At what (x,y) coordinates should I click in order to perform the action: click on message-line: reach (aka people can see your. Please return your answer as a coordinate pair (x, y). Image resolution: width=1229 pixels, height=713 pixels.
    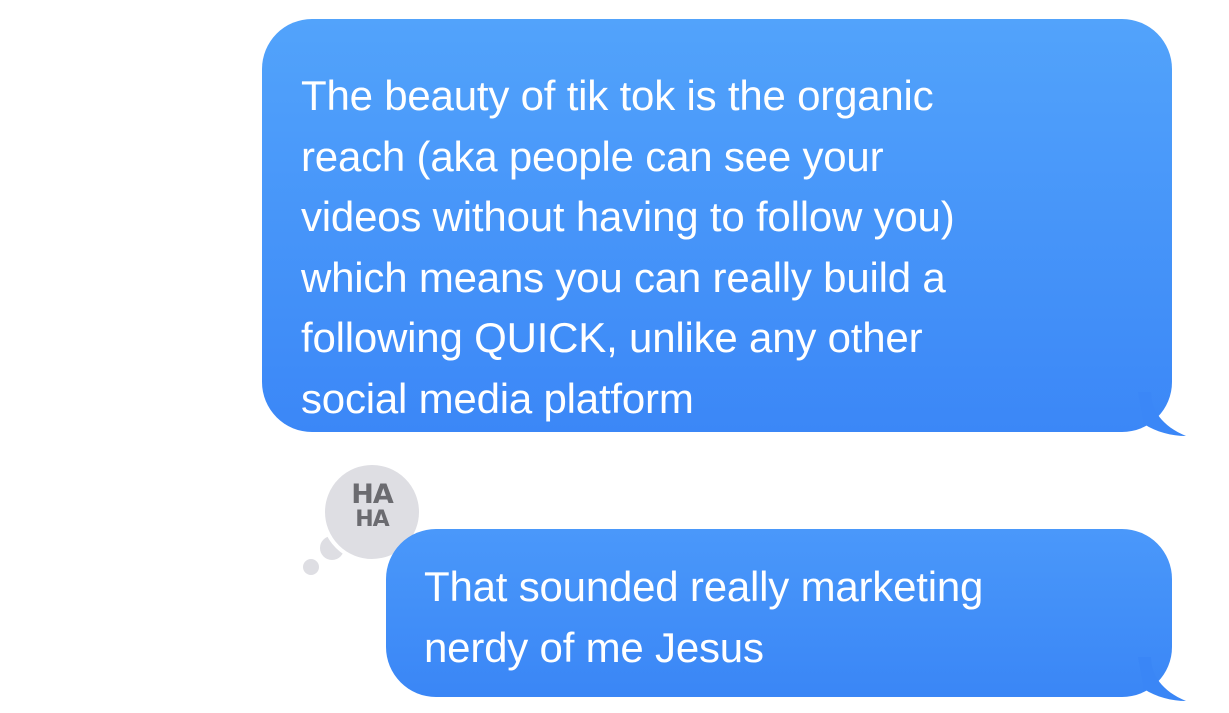
    Looking at the image, I should click on (592, 156).